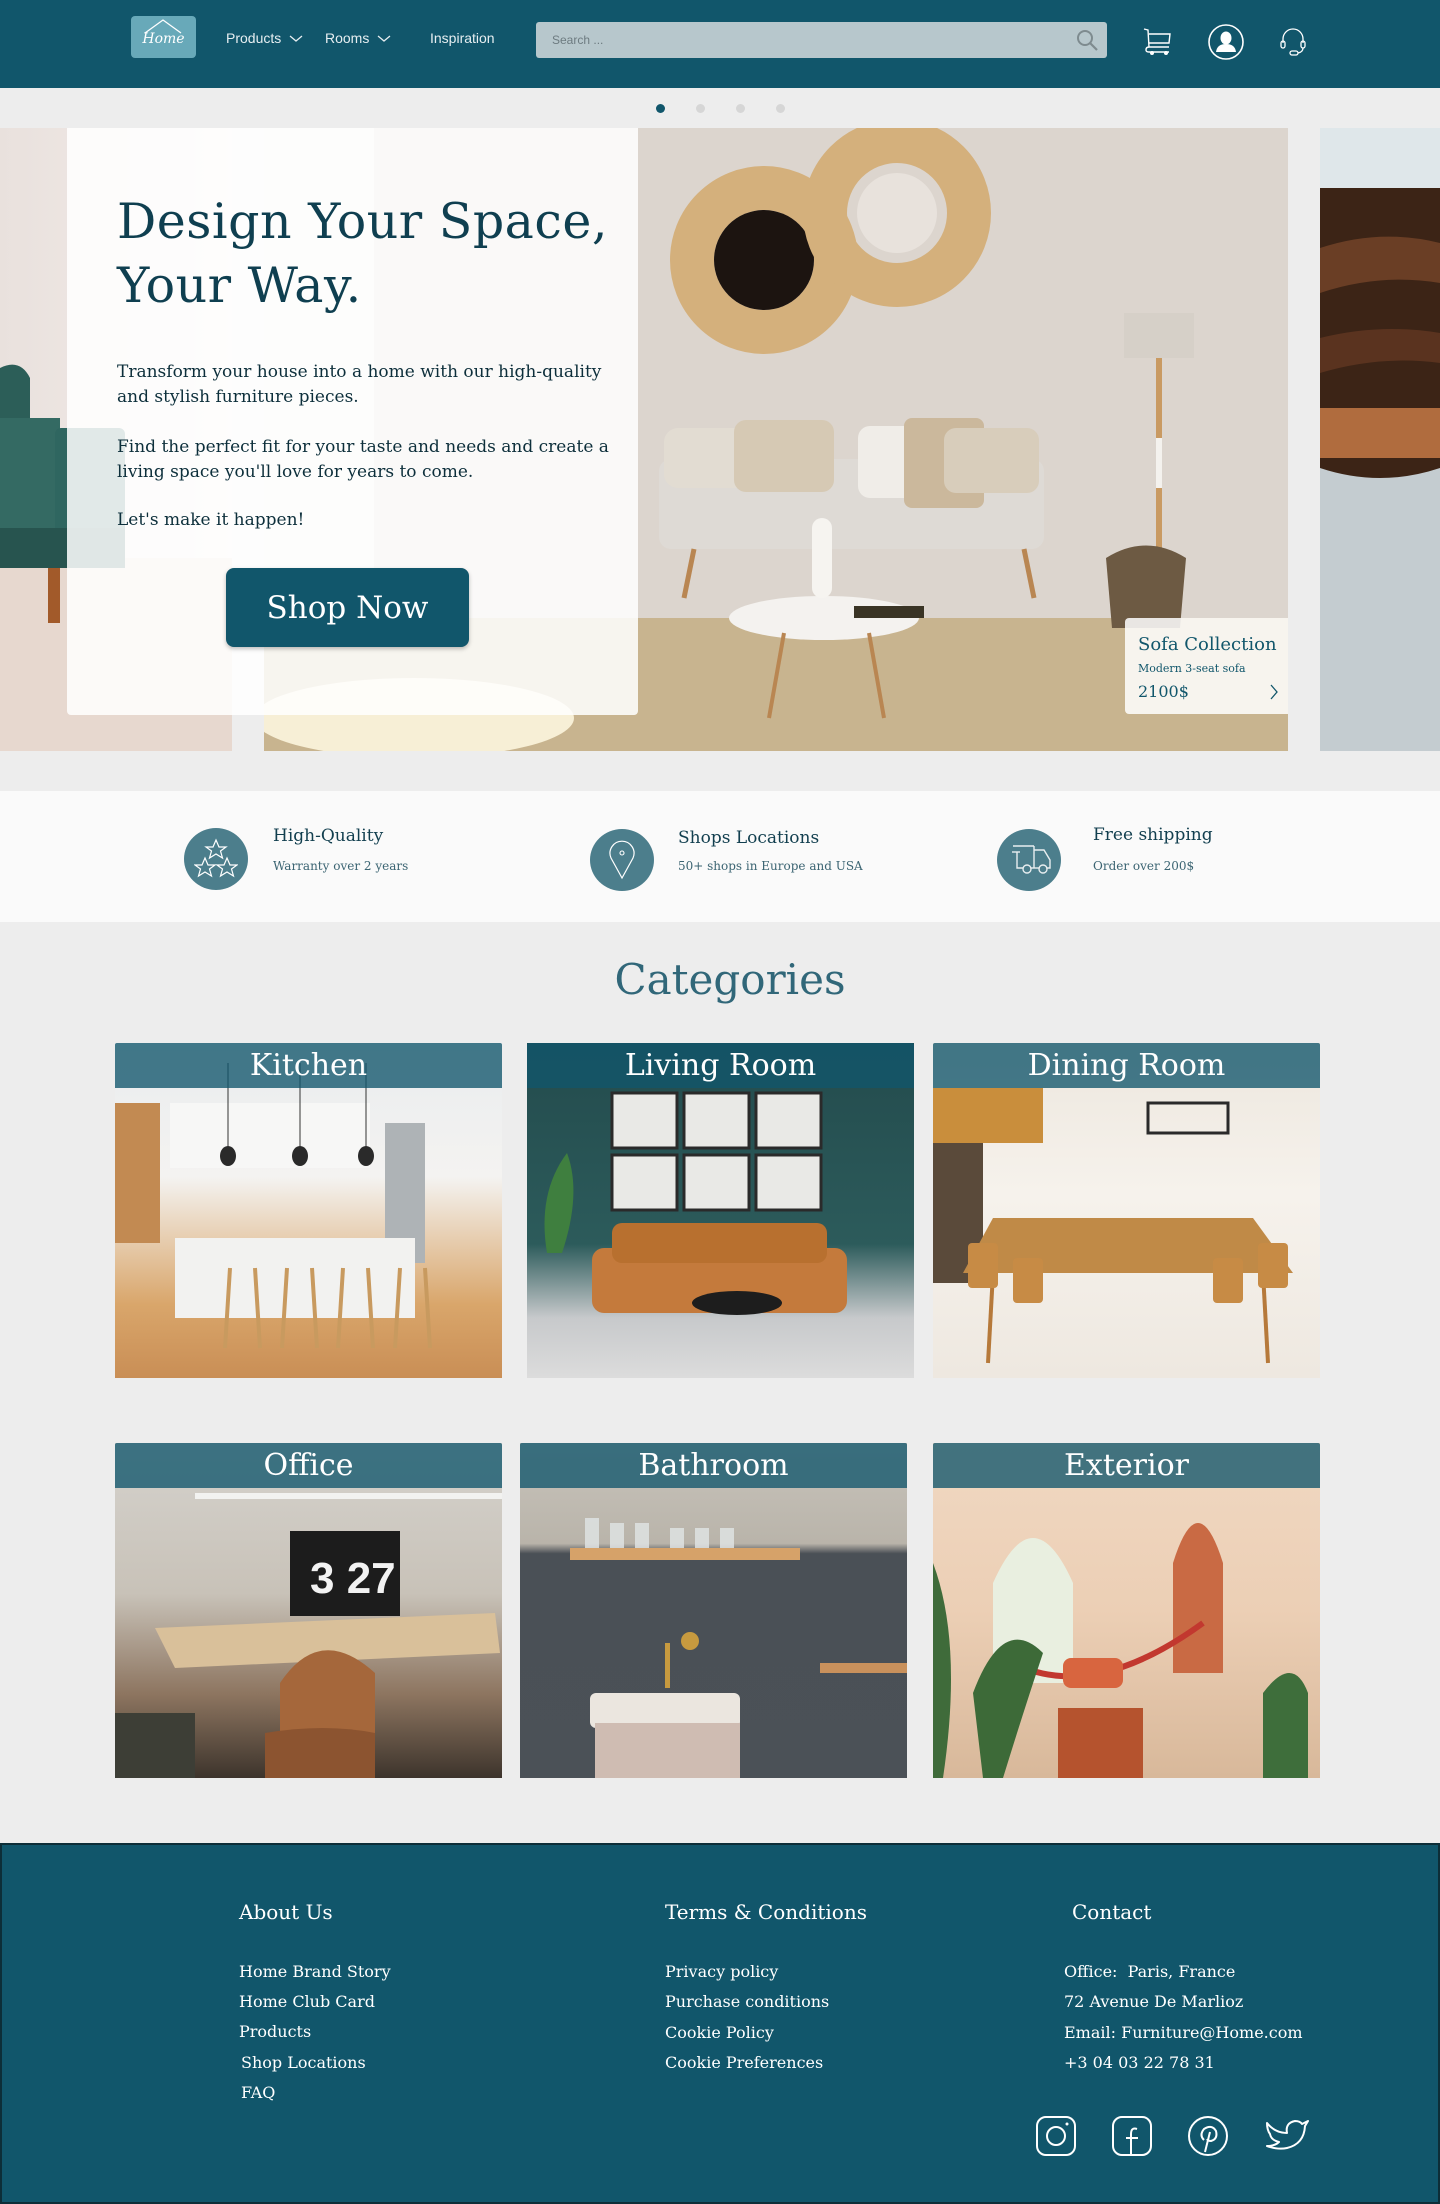 The image size is (1440, 2204). What do you see at coordinates (1192, 668) in the screenshot?
I see `product-subtitle: Modern 3-seat sofa` at bounding box center [1192, 668].